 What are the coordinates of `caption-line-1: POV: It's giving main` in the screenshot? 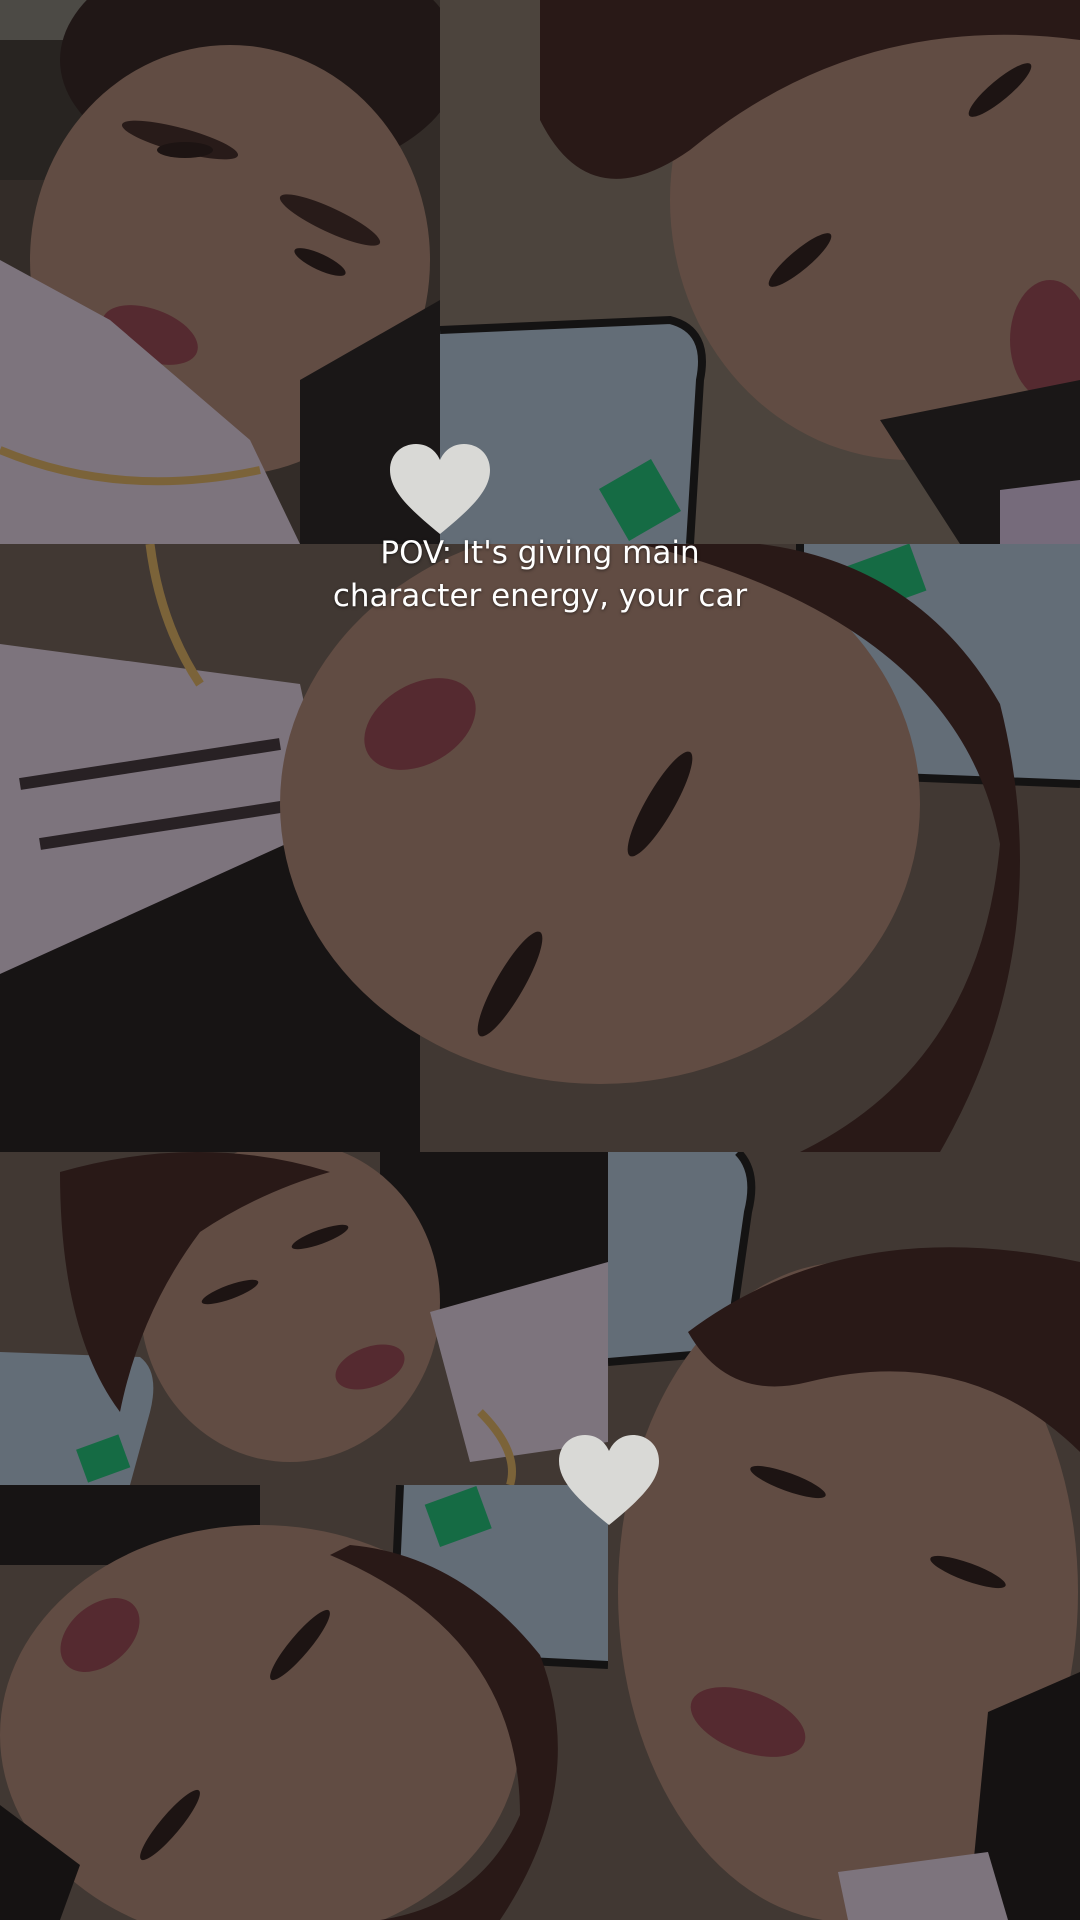 It's located at (540, 553).